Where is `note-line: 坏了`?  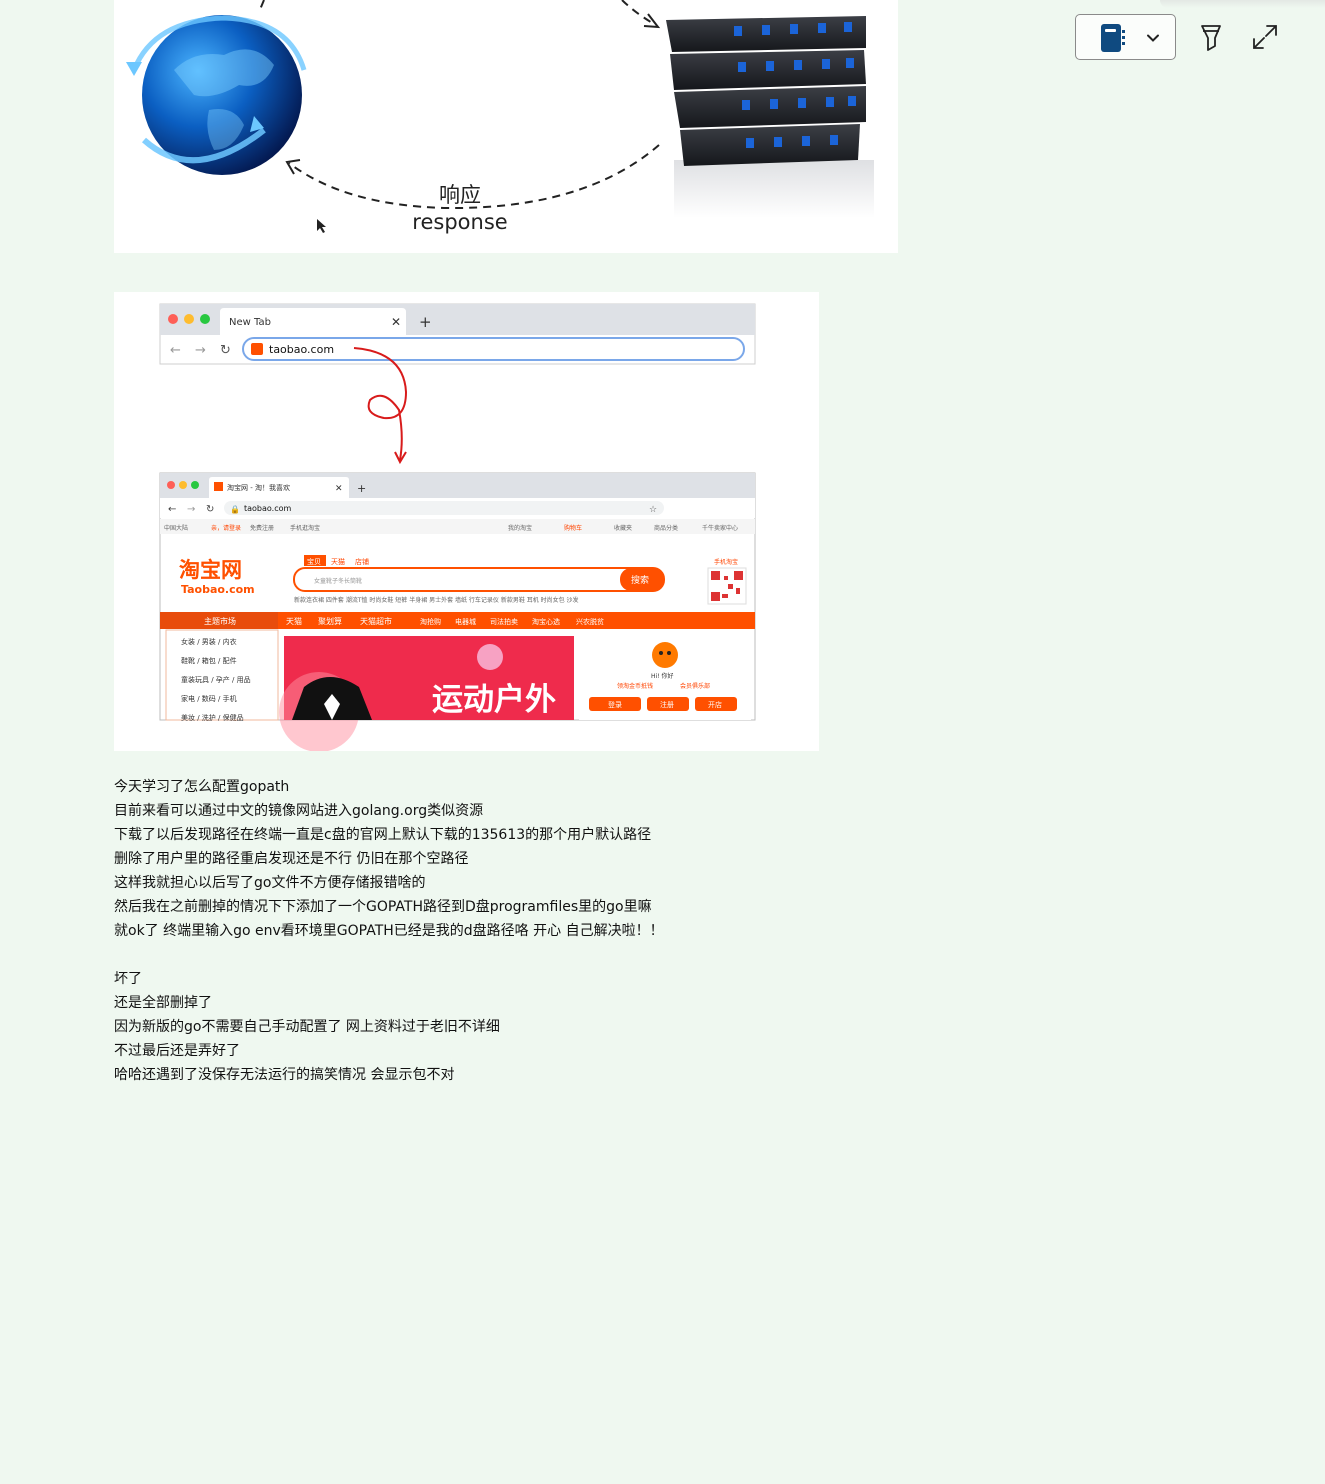
note-line: 坏了 is located at coordinates (128, 979).